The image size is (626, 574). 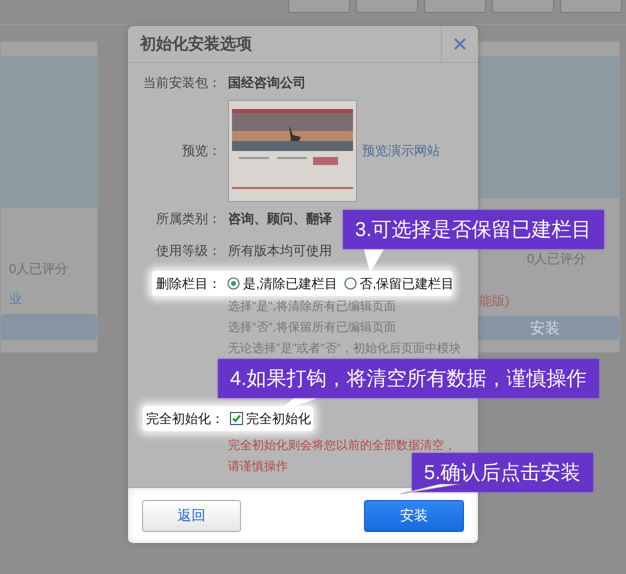 What do you see at coordinates (280, 219) in the screenshot?
I see `field-value: 咨询、顾问、翻译` at bounding box center [280, 219].